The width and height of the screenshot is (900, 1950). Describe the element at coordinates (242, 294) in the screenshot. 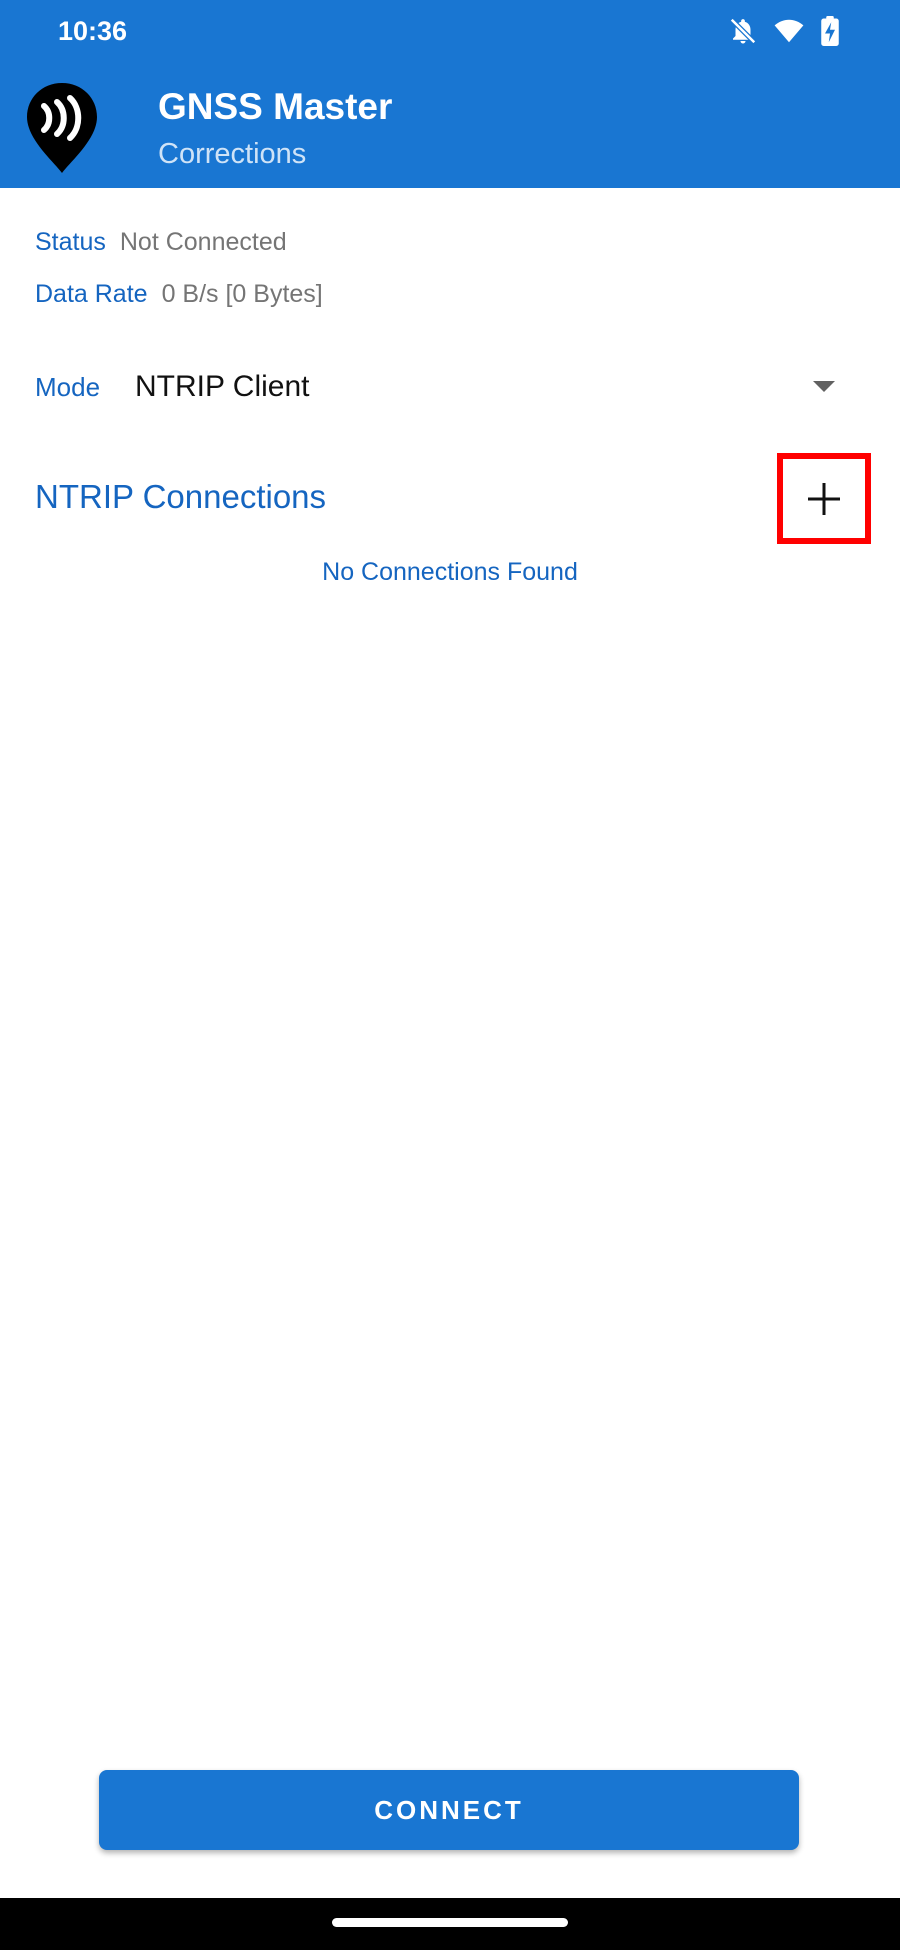

I see `data-rate-value: 0 B/s [0 Bytes]` at that location.